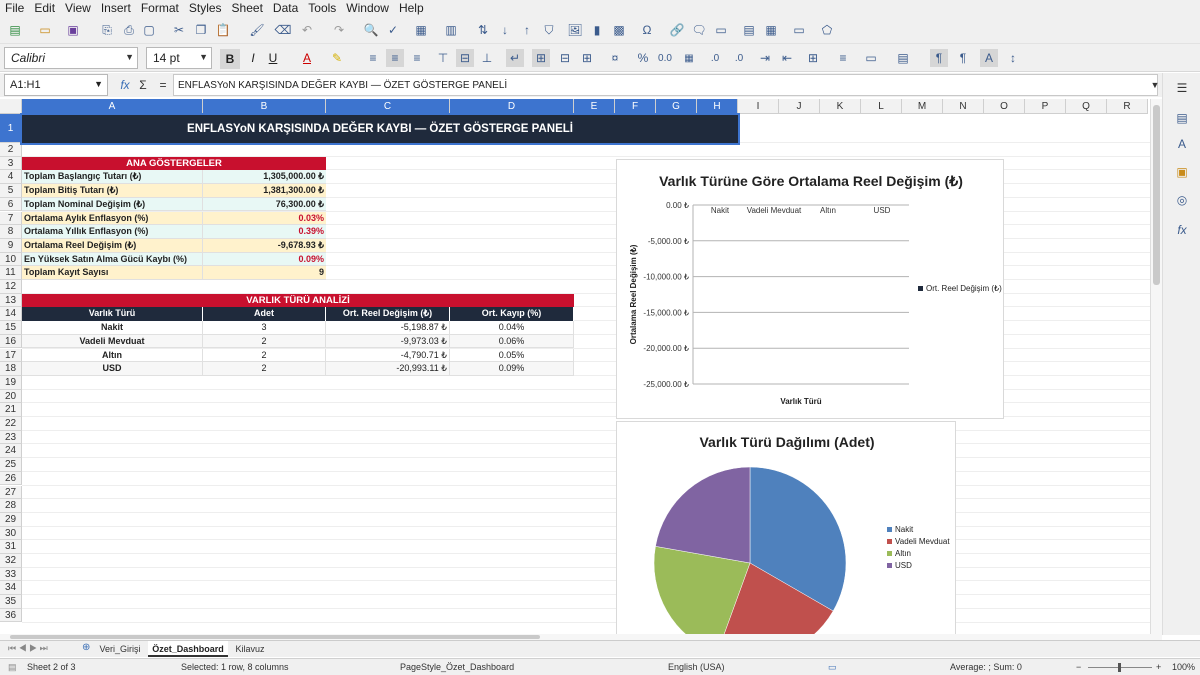 The image size is (1200, 675). What do you see at coordinates (112, 204) in the screenshot?
I see `kpi-label: Toplam Nominal Değişim (₺)` at bounding box center [112, 204].